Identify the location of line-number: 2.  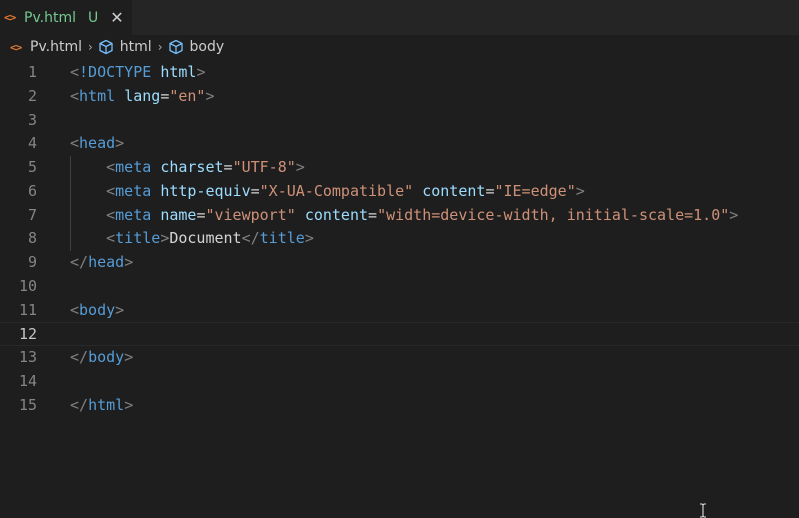
(32, 95).